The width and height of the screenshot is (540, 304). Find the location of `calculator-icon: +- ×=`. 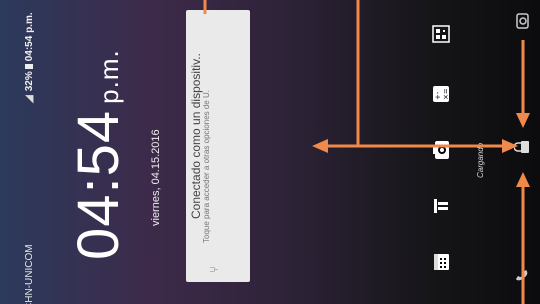

calculator-icon: +- ×= is located at coordinates (441, 94).